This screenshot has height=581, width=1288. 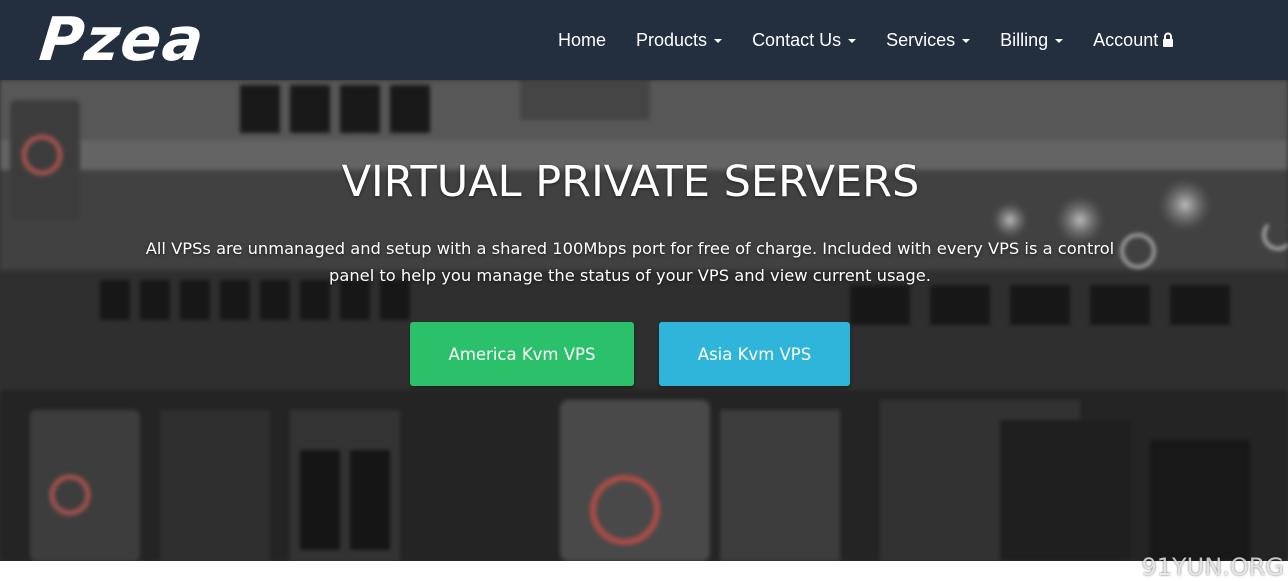 I want to click on nav-products-dropdown: Products, so click(x=679, y=40).